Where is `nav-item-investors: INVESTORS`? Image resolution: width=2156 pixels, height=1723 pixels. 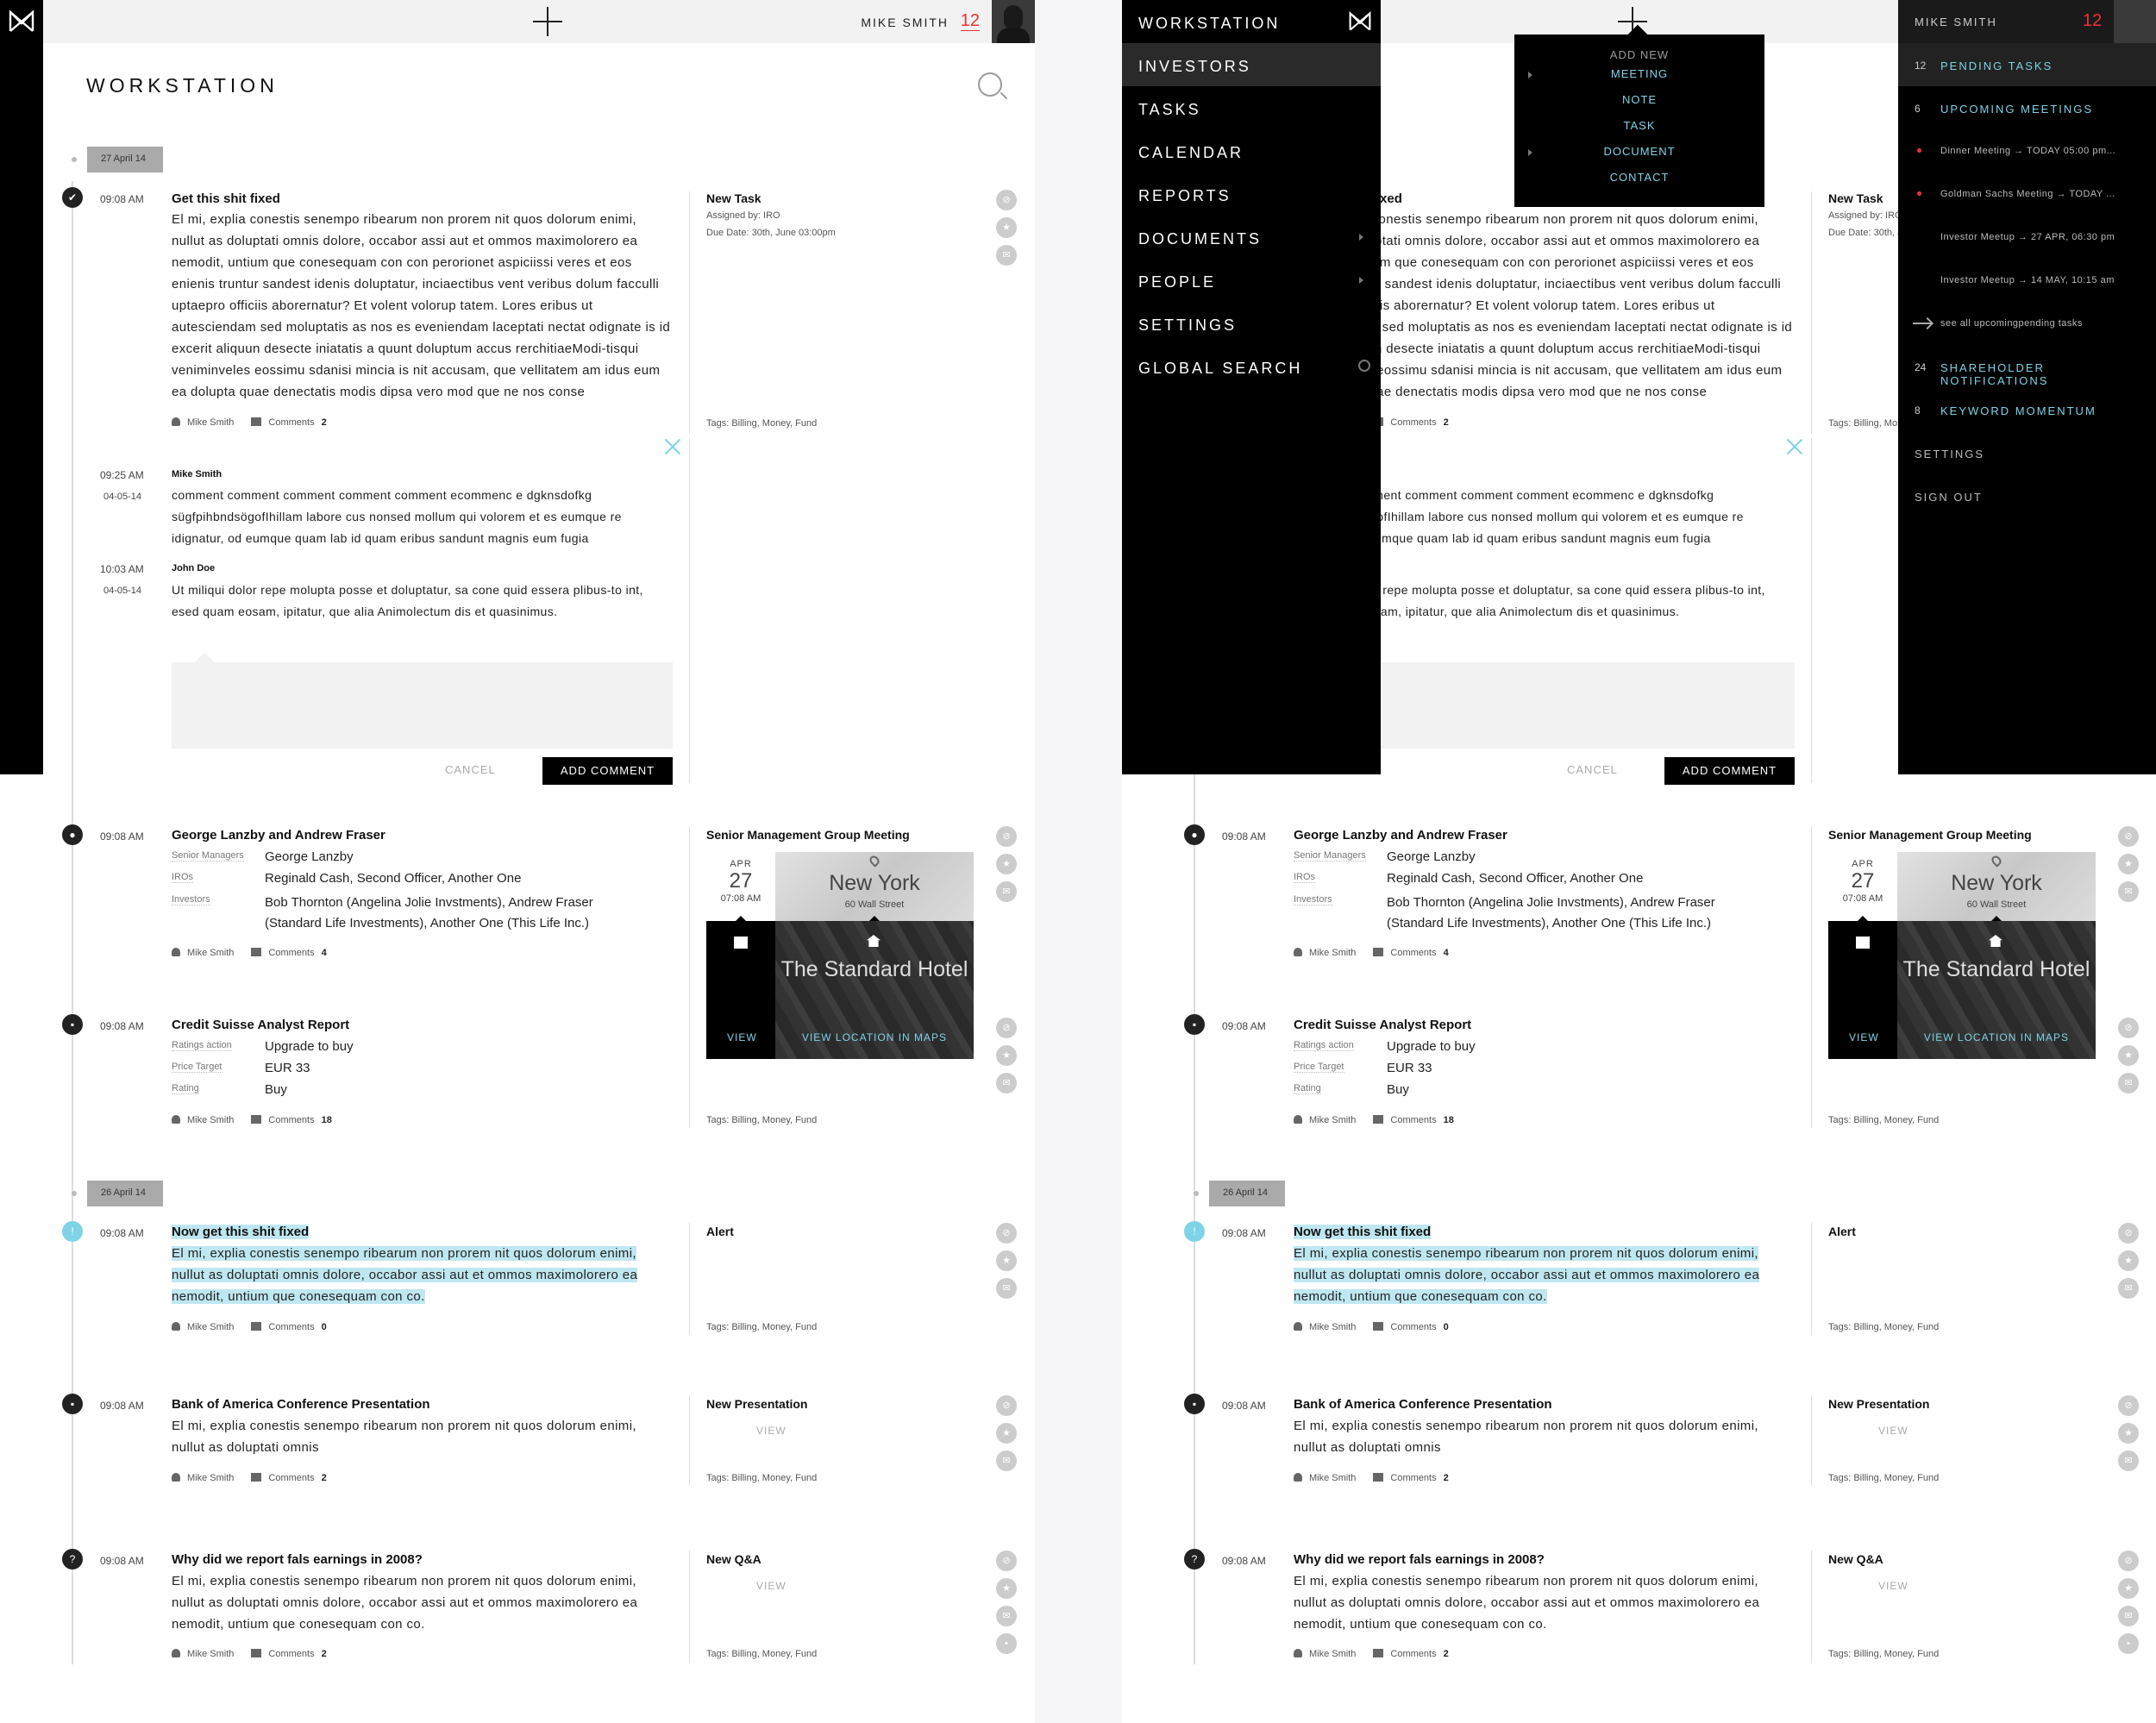
nav-item-investors: INVESTORS is located at coordinates (1251, 65).